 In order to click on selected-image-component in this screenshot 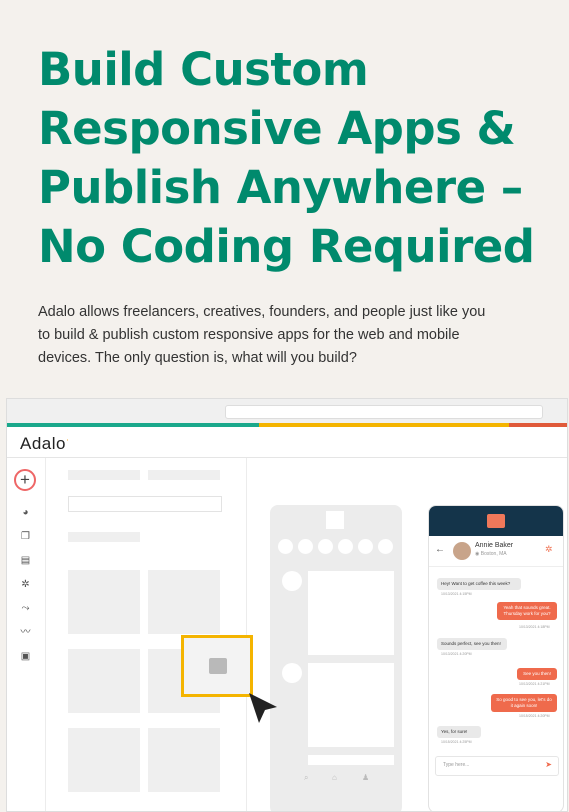, I will do `click(217, 666)`.